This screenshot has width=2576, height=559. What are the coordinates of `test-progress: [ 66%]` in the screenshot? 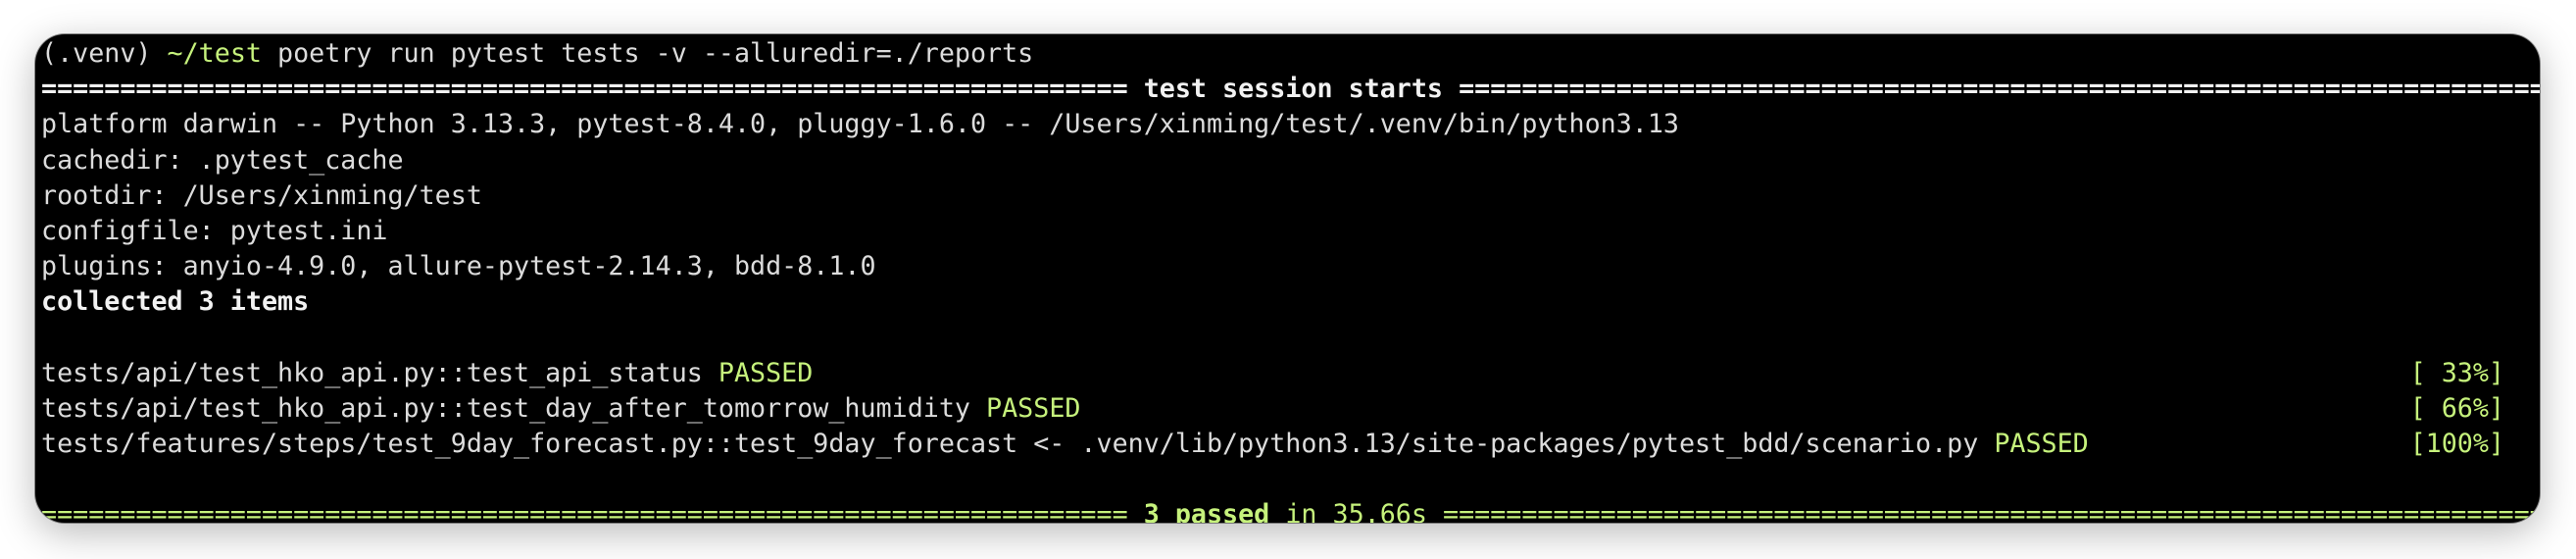 It's located at (2456, 408).